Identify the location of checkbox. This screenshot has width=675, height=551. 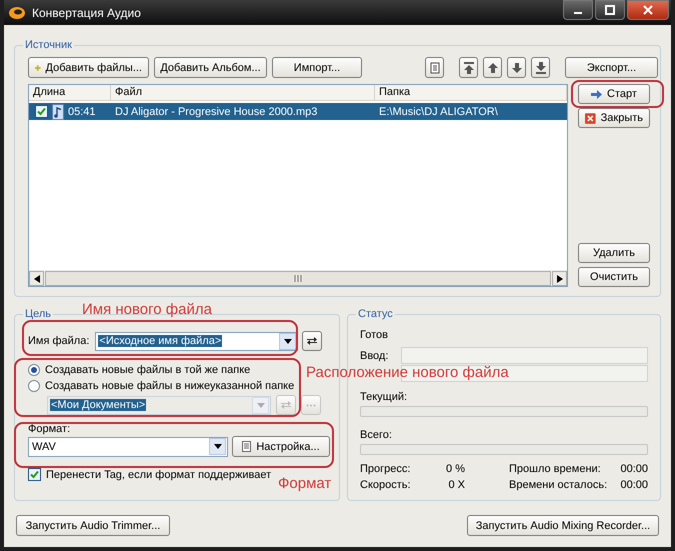
(41, 111).